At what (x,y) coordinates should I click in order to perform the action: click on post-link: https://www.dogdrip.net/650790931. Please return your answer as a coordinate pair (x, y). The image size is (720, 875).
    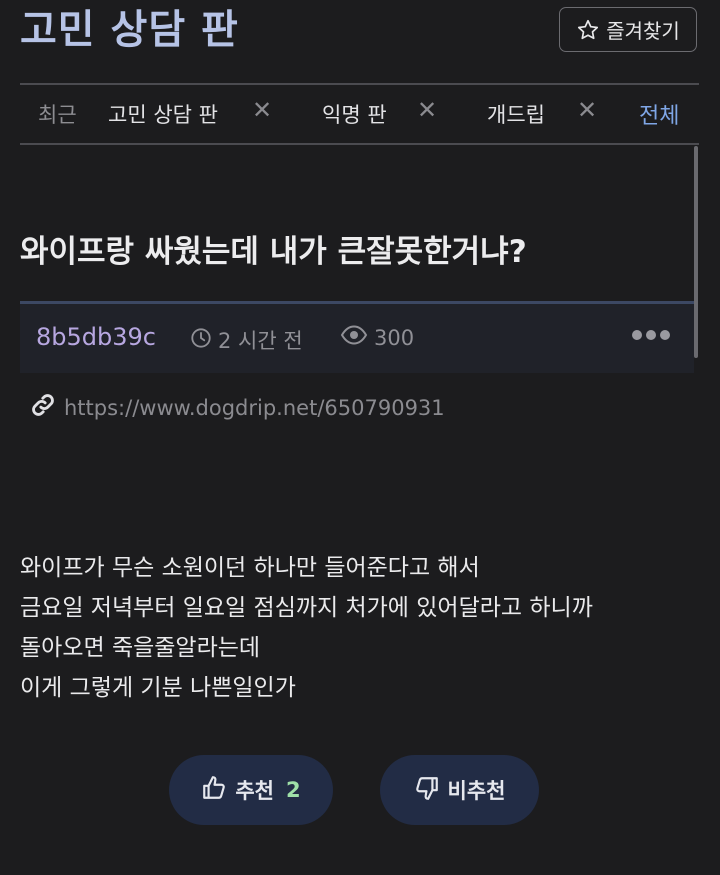
    Looking at the image, I should click on (237, 407).